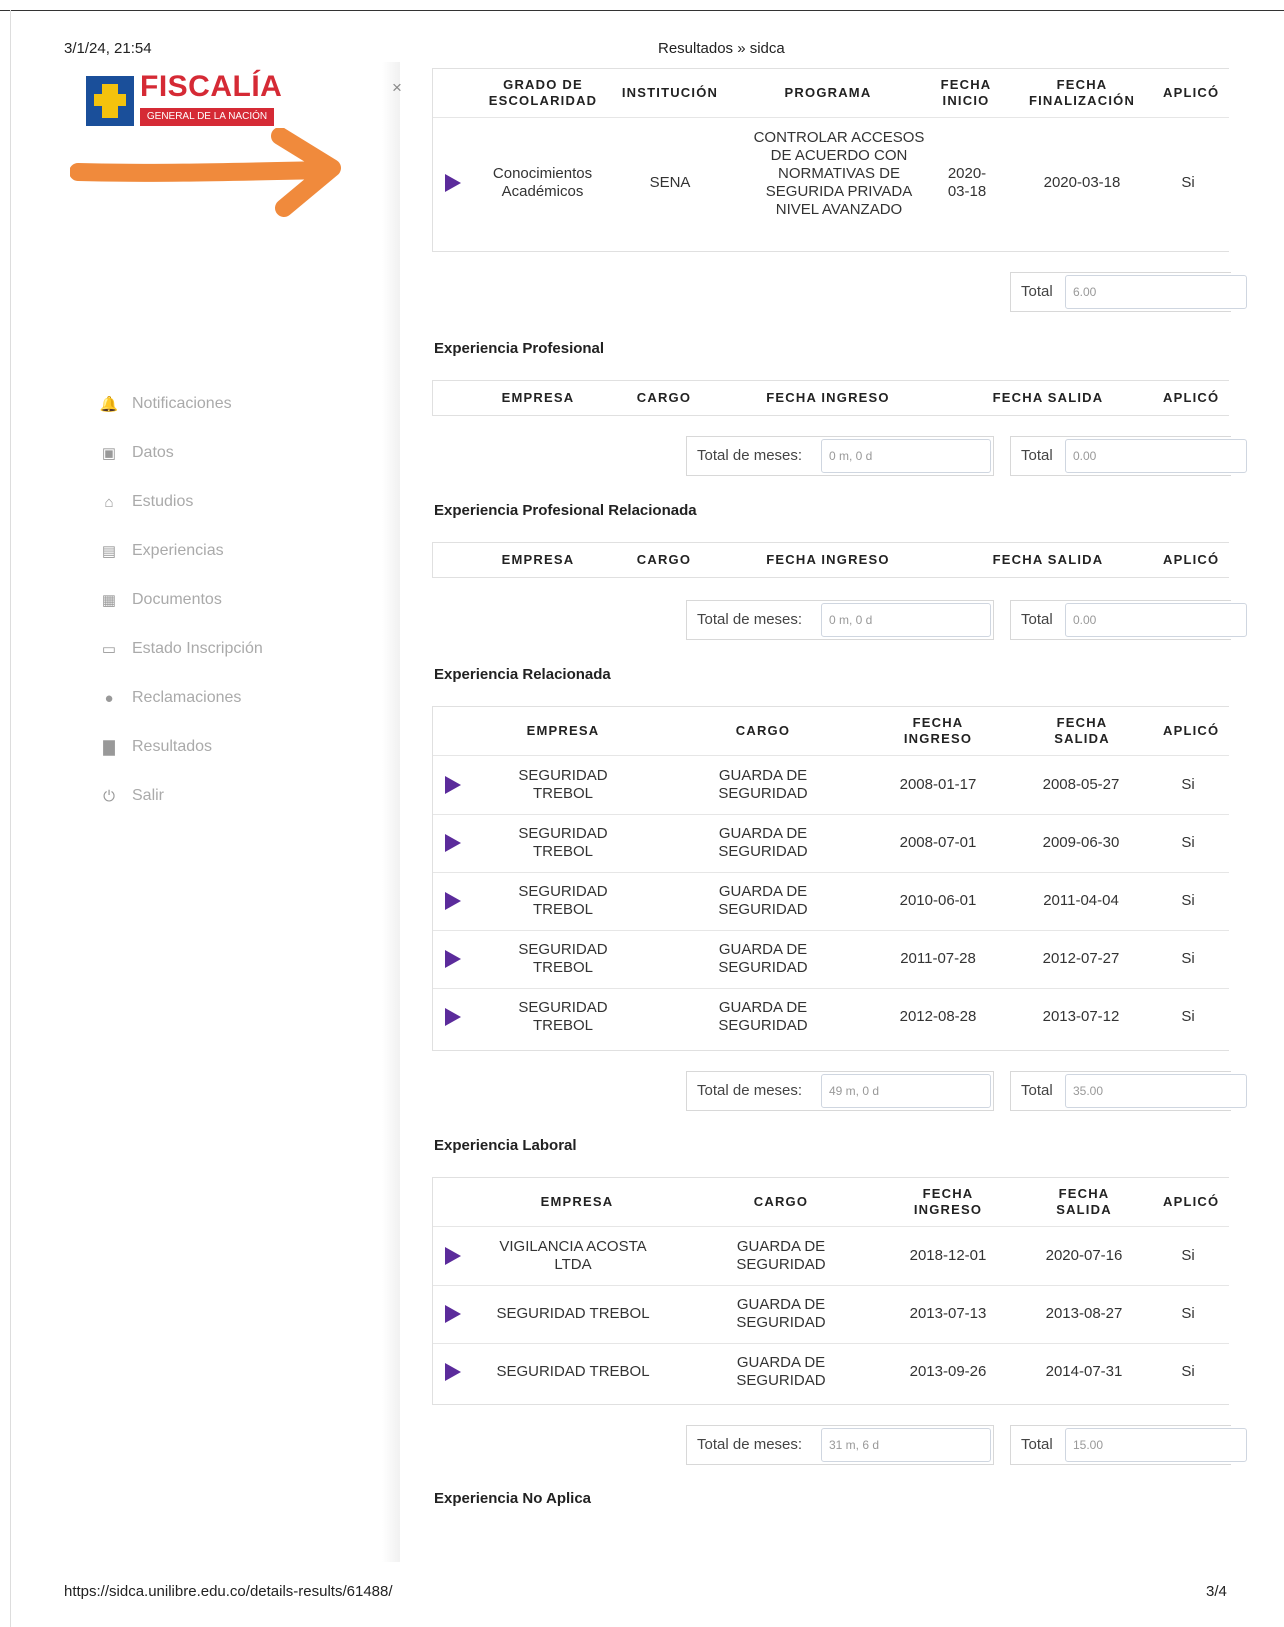  I want to click on meses-field: 49 m, 0 d, so click(906, 1091).